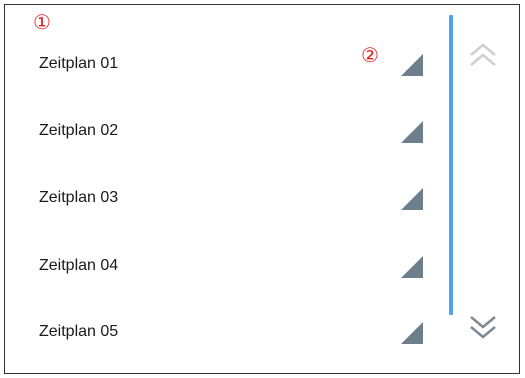  What do you see at coordinates (215, 137) in the screenshot?
I see `schedule-row-02: Zeitplan 02` at bounding box center [215, 137].